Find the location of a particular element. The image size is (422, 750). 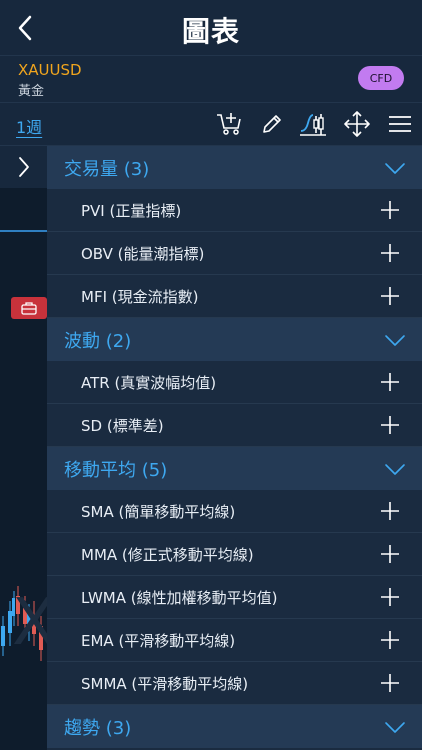

indicator-item-label: SMA (簡單移動平均線) is located at coordinates (158, 511).